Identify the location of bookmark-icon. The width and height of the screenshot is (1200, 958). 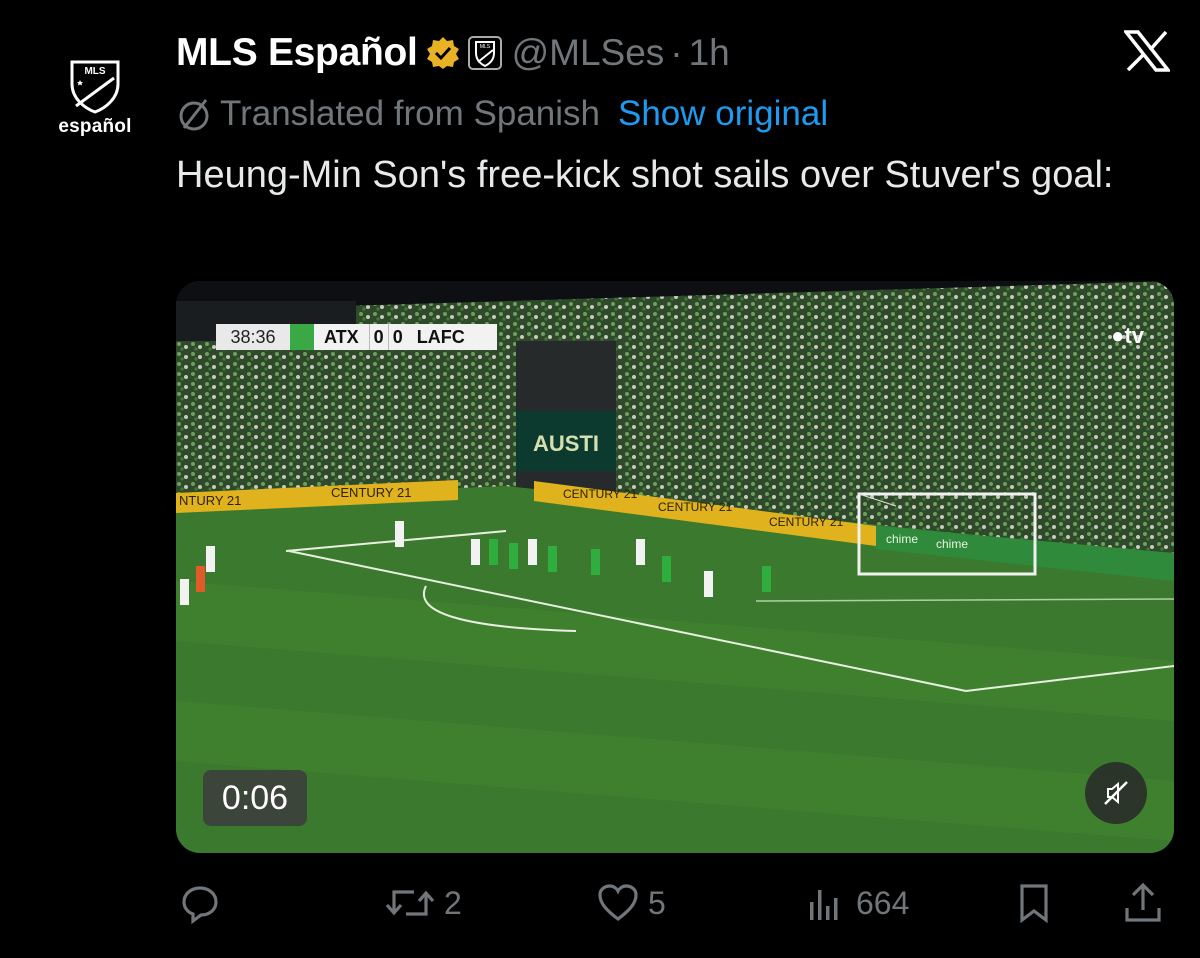
(1034, 904).